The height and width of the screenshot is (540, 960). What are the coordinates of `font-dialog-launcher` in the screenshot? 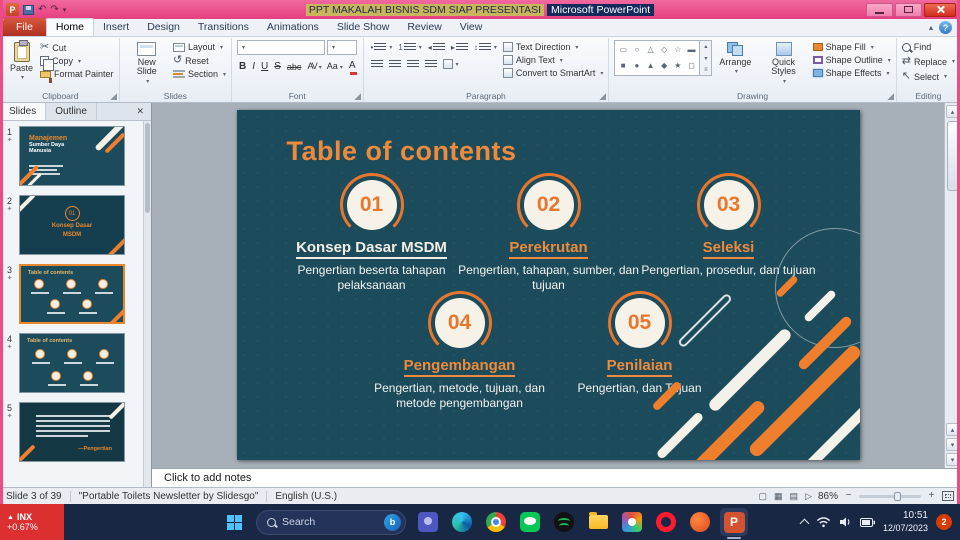 It's located at (356, 96).